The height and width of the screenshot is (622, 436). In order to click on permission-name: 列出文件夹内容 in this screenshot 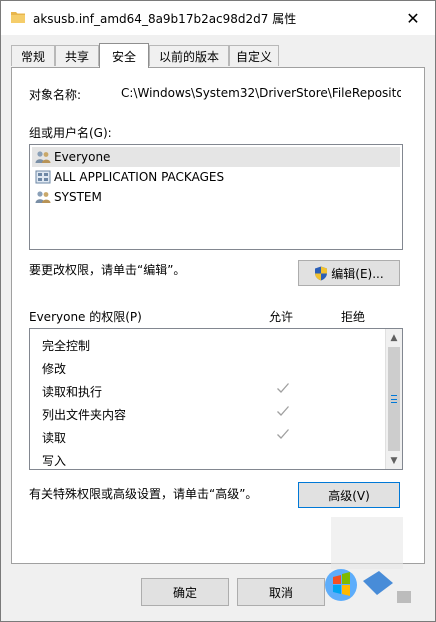, I will do `click(84, 415)`.